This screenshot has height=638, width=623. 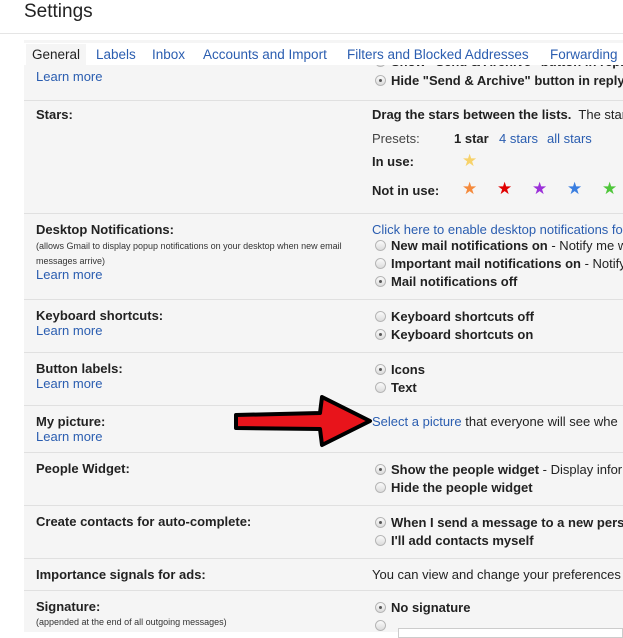 What do you see at coordinates (380, 387) in the screenshot?
I see `radio-text` at bounding box center [380, 387].